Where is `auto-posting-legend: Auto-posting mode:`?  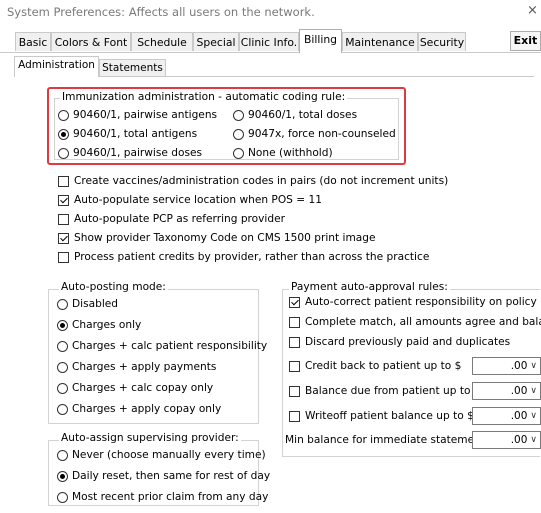
auto-posting-legend: Auto-posting mode: is located at coordinates (113, 287).